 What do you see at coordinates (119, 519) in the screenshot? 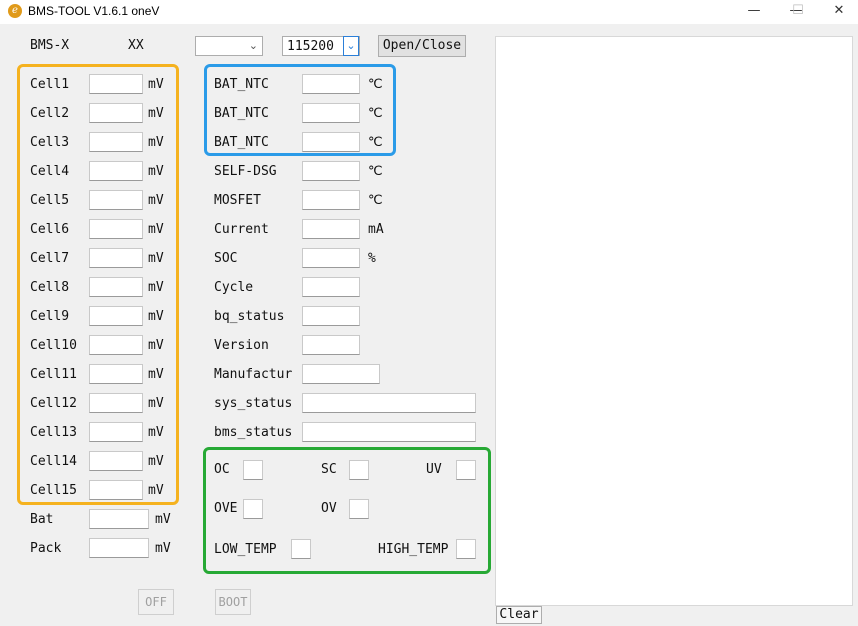
I see `bat-voltage-field` at bounding box center [119, 519].